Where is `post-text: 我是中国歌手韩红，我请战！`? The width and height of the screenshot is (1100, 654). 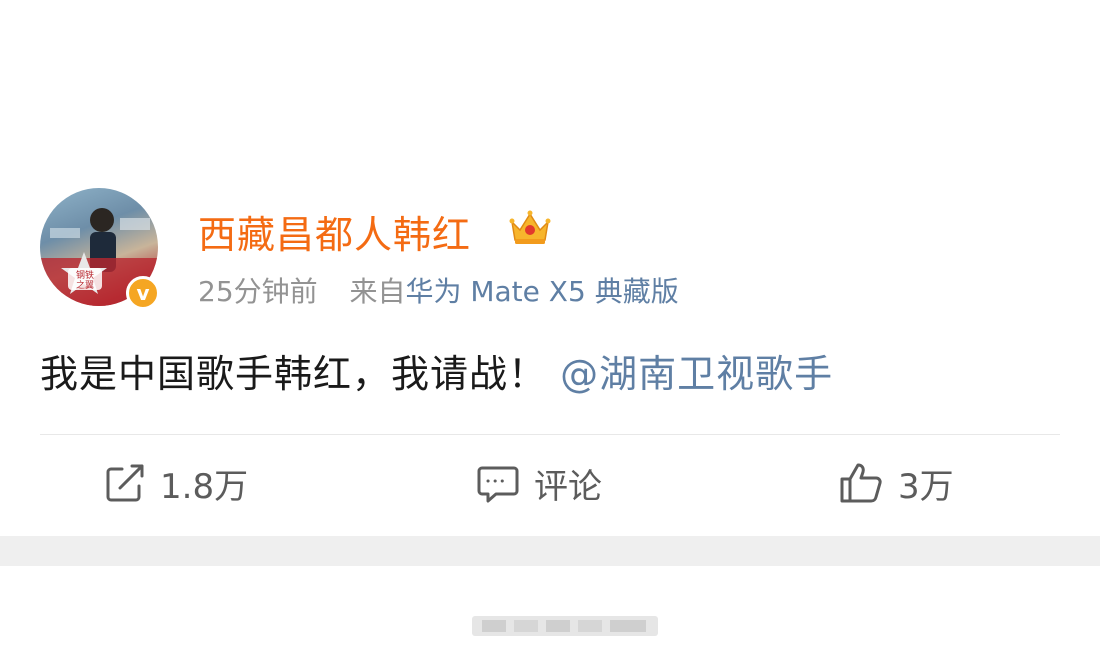
post-text: 我是中国歌手韩红，我请战！ is located at coordinates (294, 374).